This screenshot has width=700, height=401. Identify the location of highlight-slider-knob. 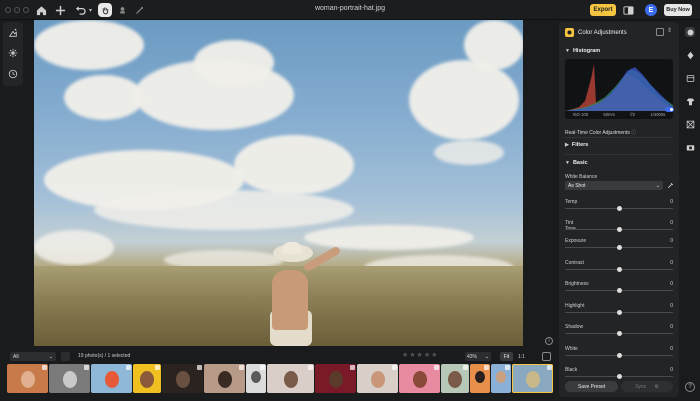
(619, 312).